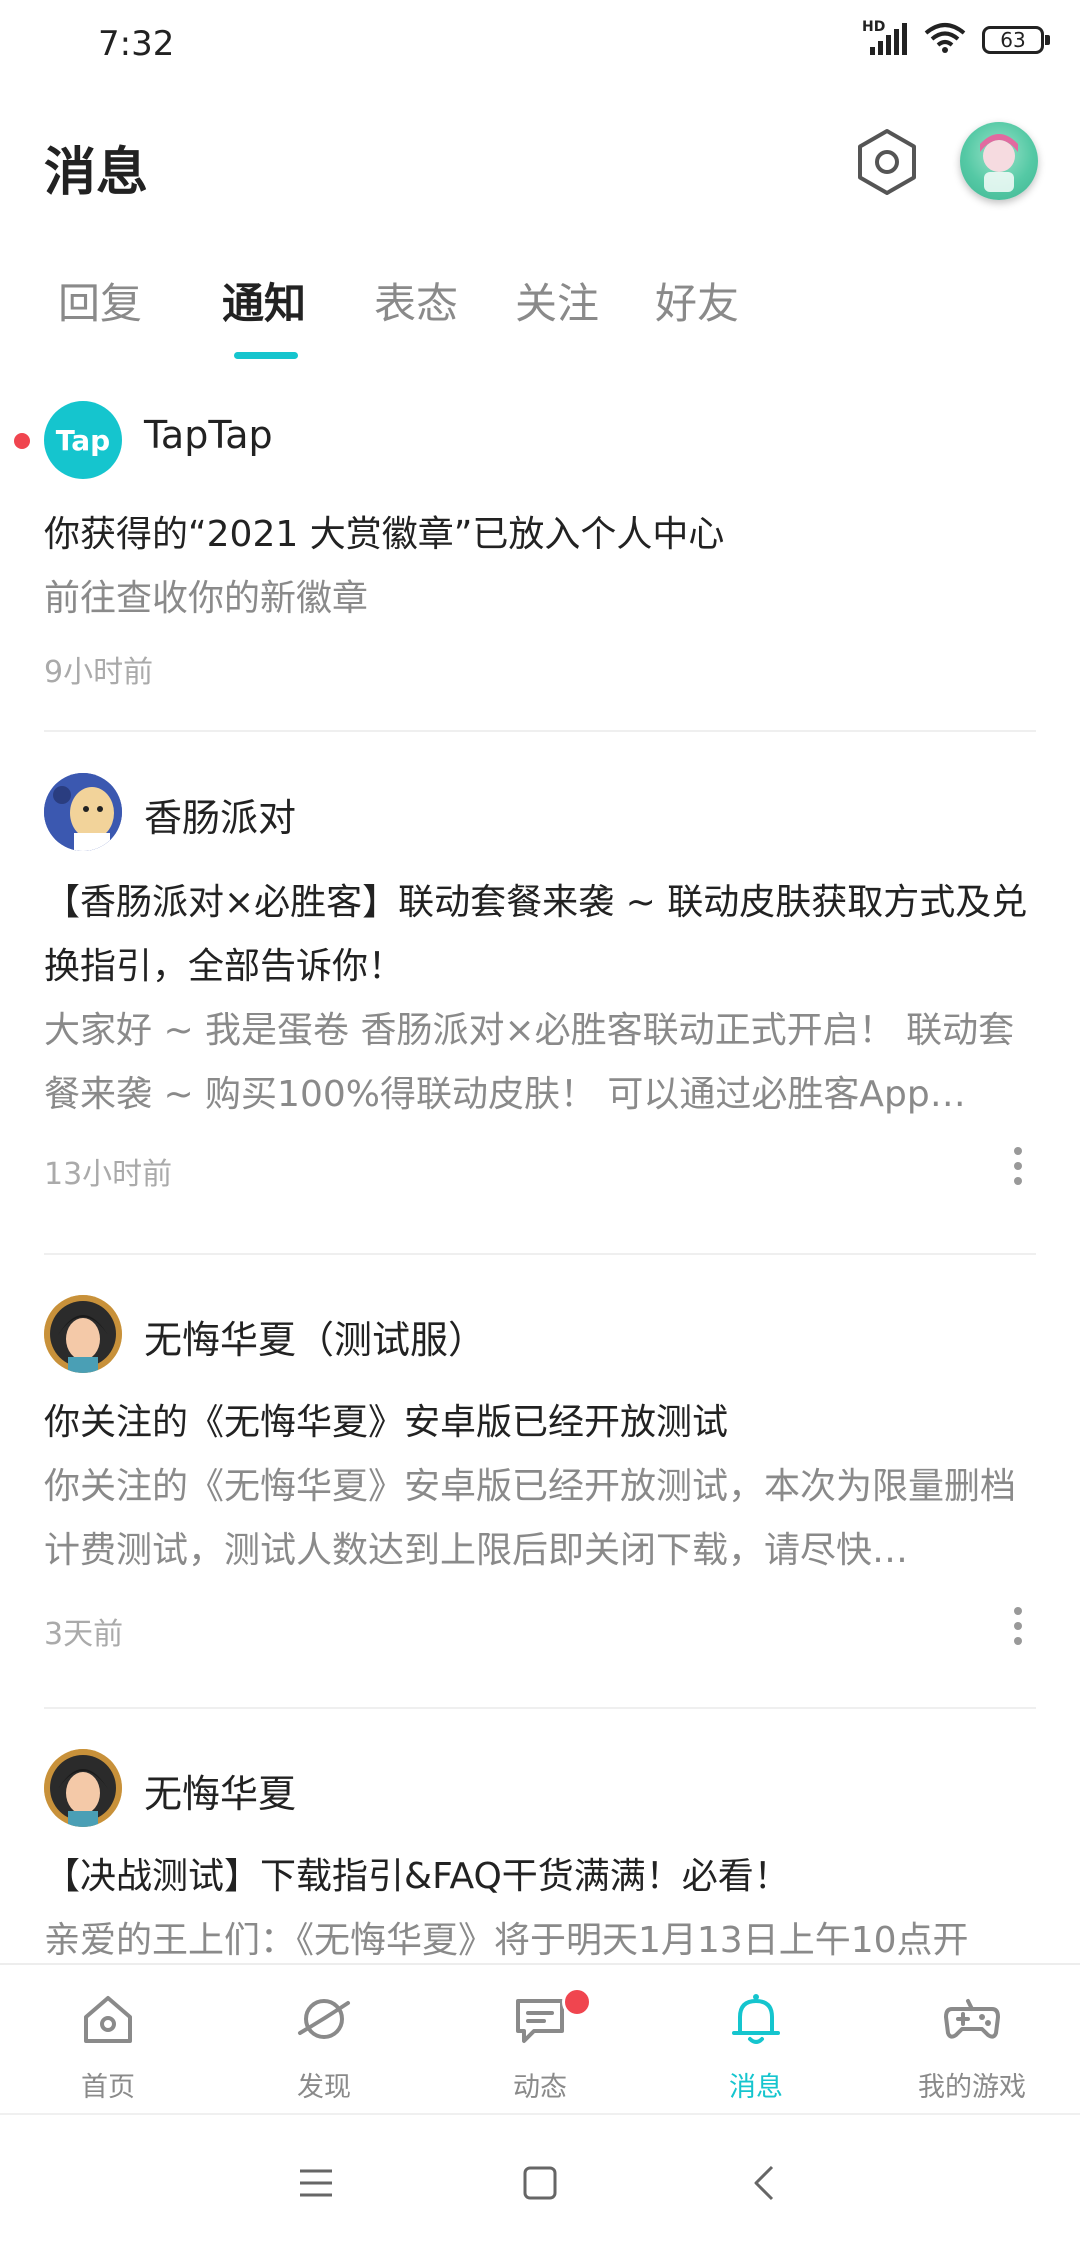 This screenshot has height=2246, width=1080. I want to click on nav-discover-label: 发现, so click(324, 2087).